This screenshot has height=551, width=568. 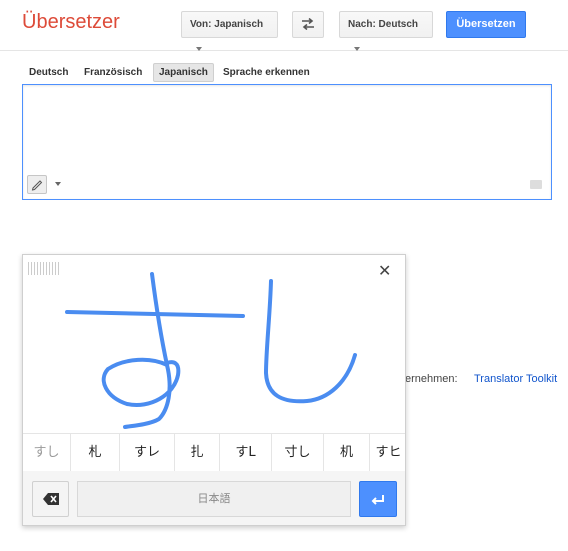 I want to click on app-title: Übersetzer, so click(x=71, y=22).